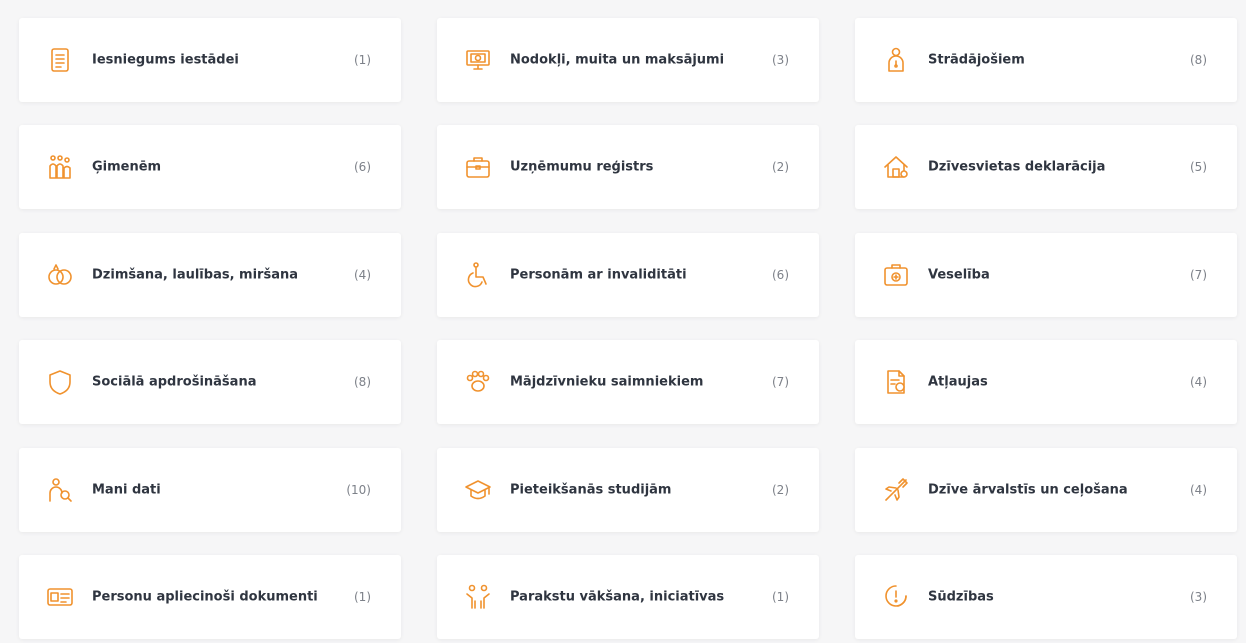  I want to click on category-count: (10), so click(358, 490).